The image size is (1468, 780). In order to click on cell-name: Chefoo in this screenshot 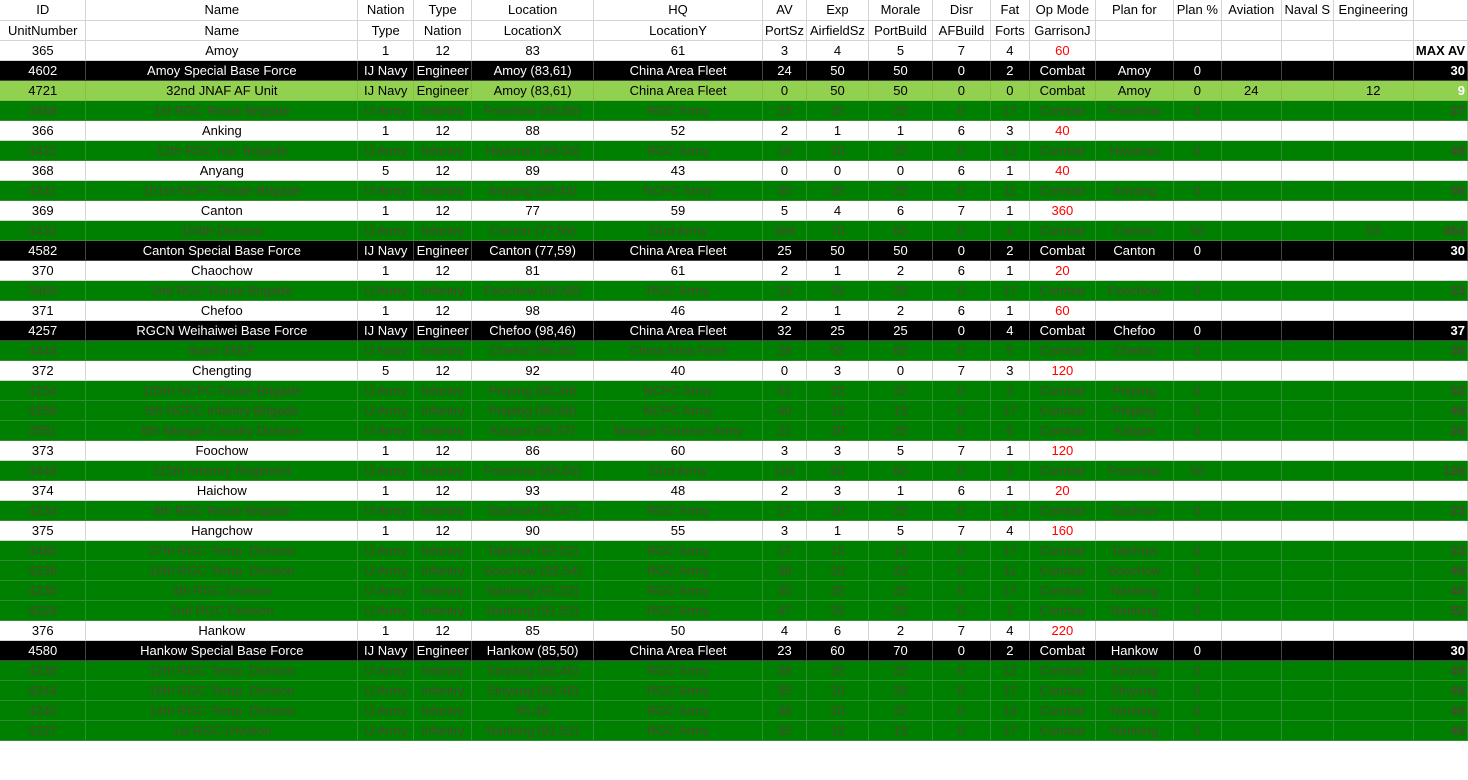, I will do `click(222, 310)`.